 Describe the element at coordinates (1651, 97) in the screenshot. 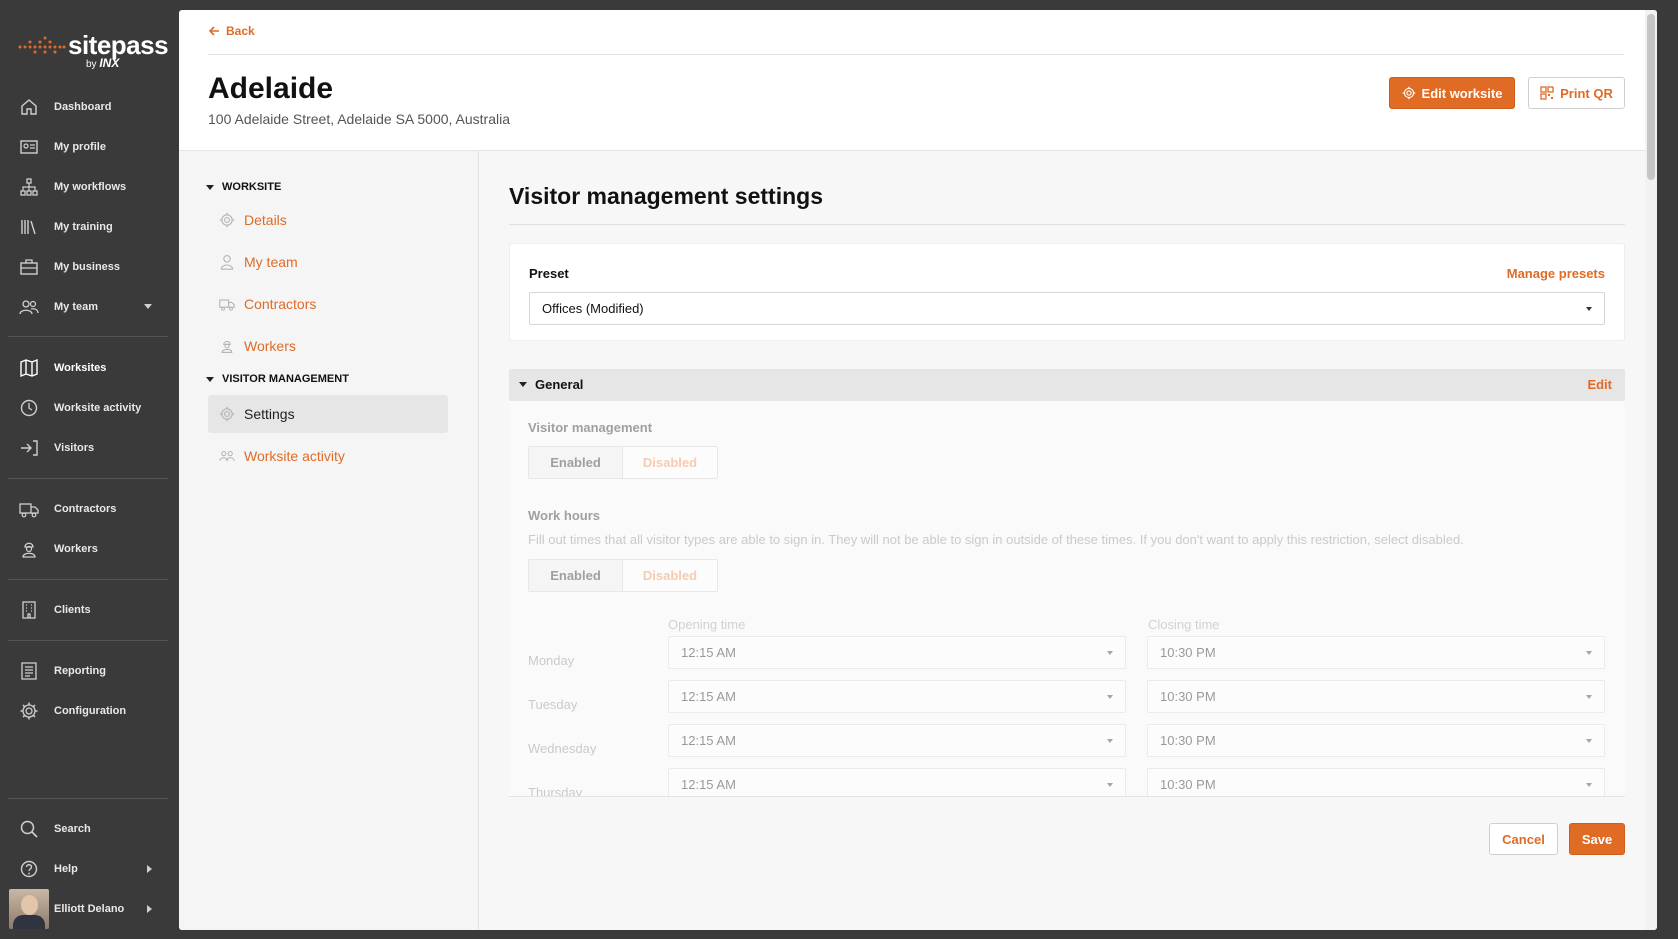

I see `scrollbar-thumb` at that location.